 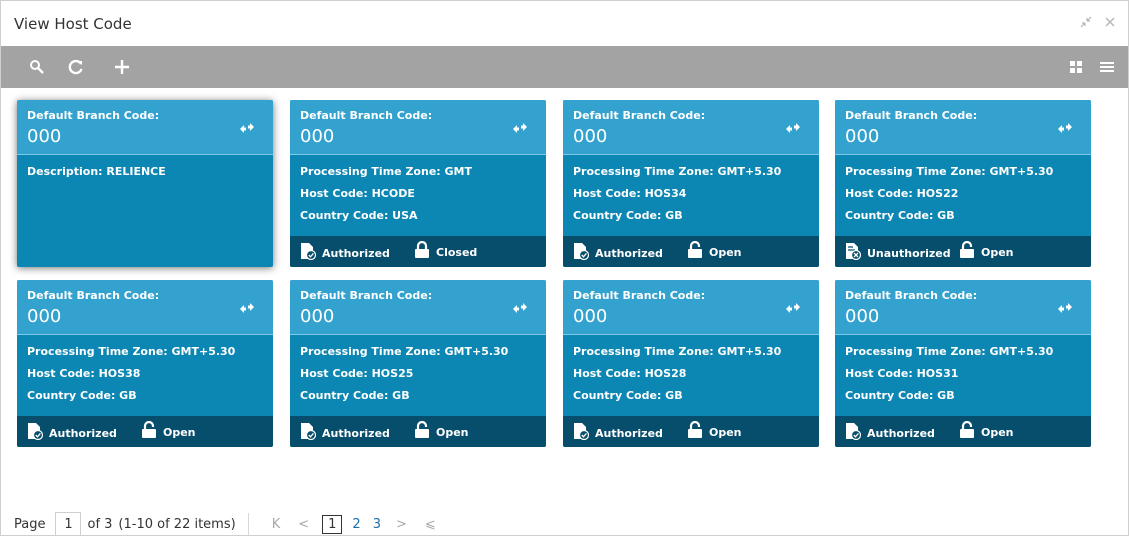 What do you see at coordinates (630, 373) in the screenshot?
I see `card-detail-line: Host Code: HOS28` at bounding box center [630, 373].